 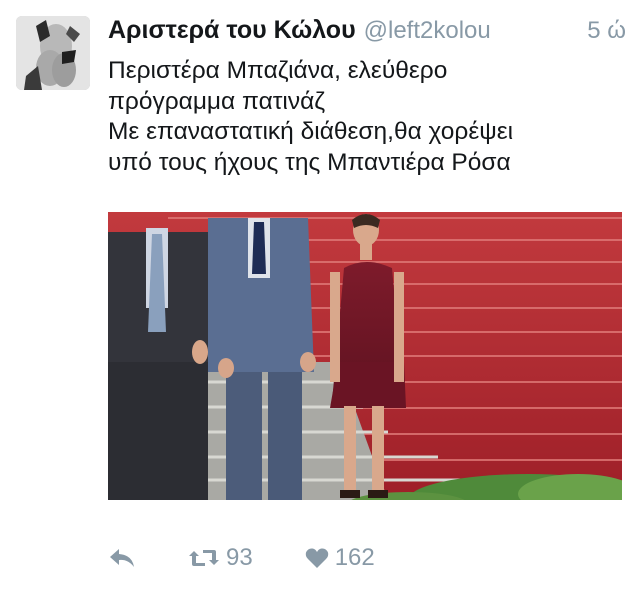 What do you see at coordinates (204, 558) in the screenshot?
I see `retweet-icon` at bounding box center [204, 558].